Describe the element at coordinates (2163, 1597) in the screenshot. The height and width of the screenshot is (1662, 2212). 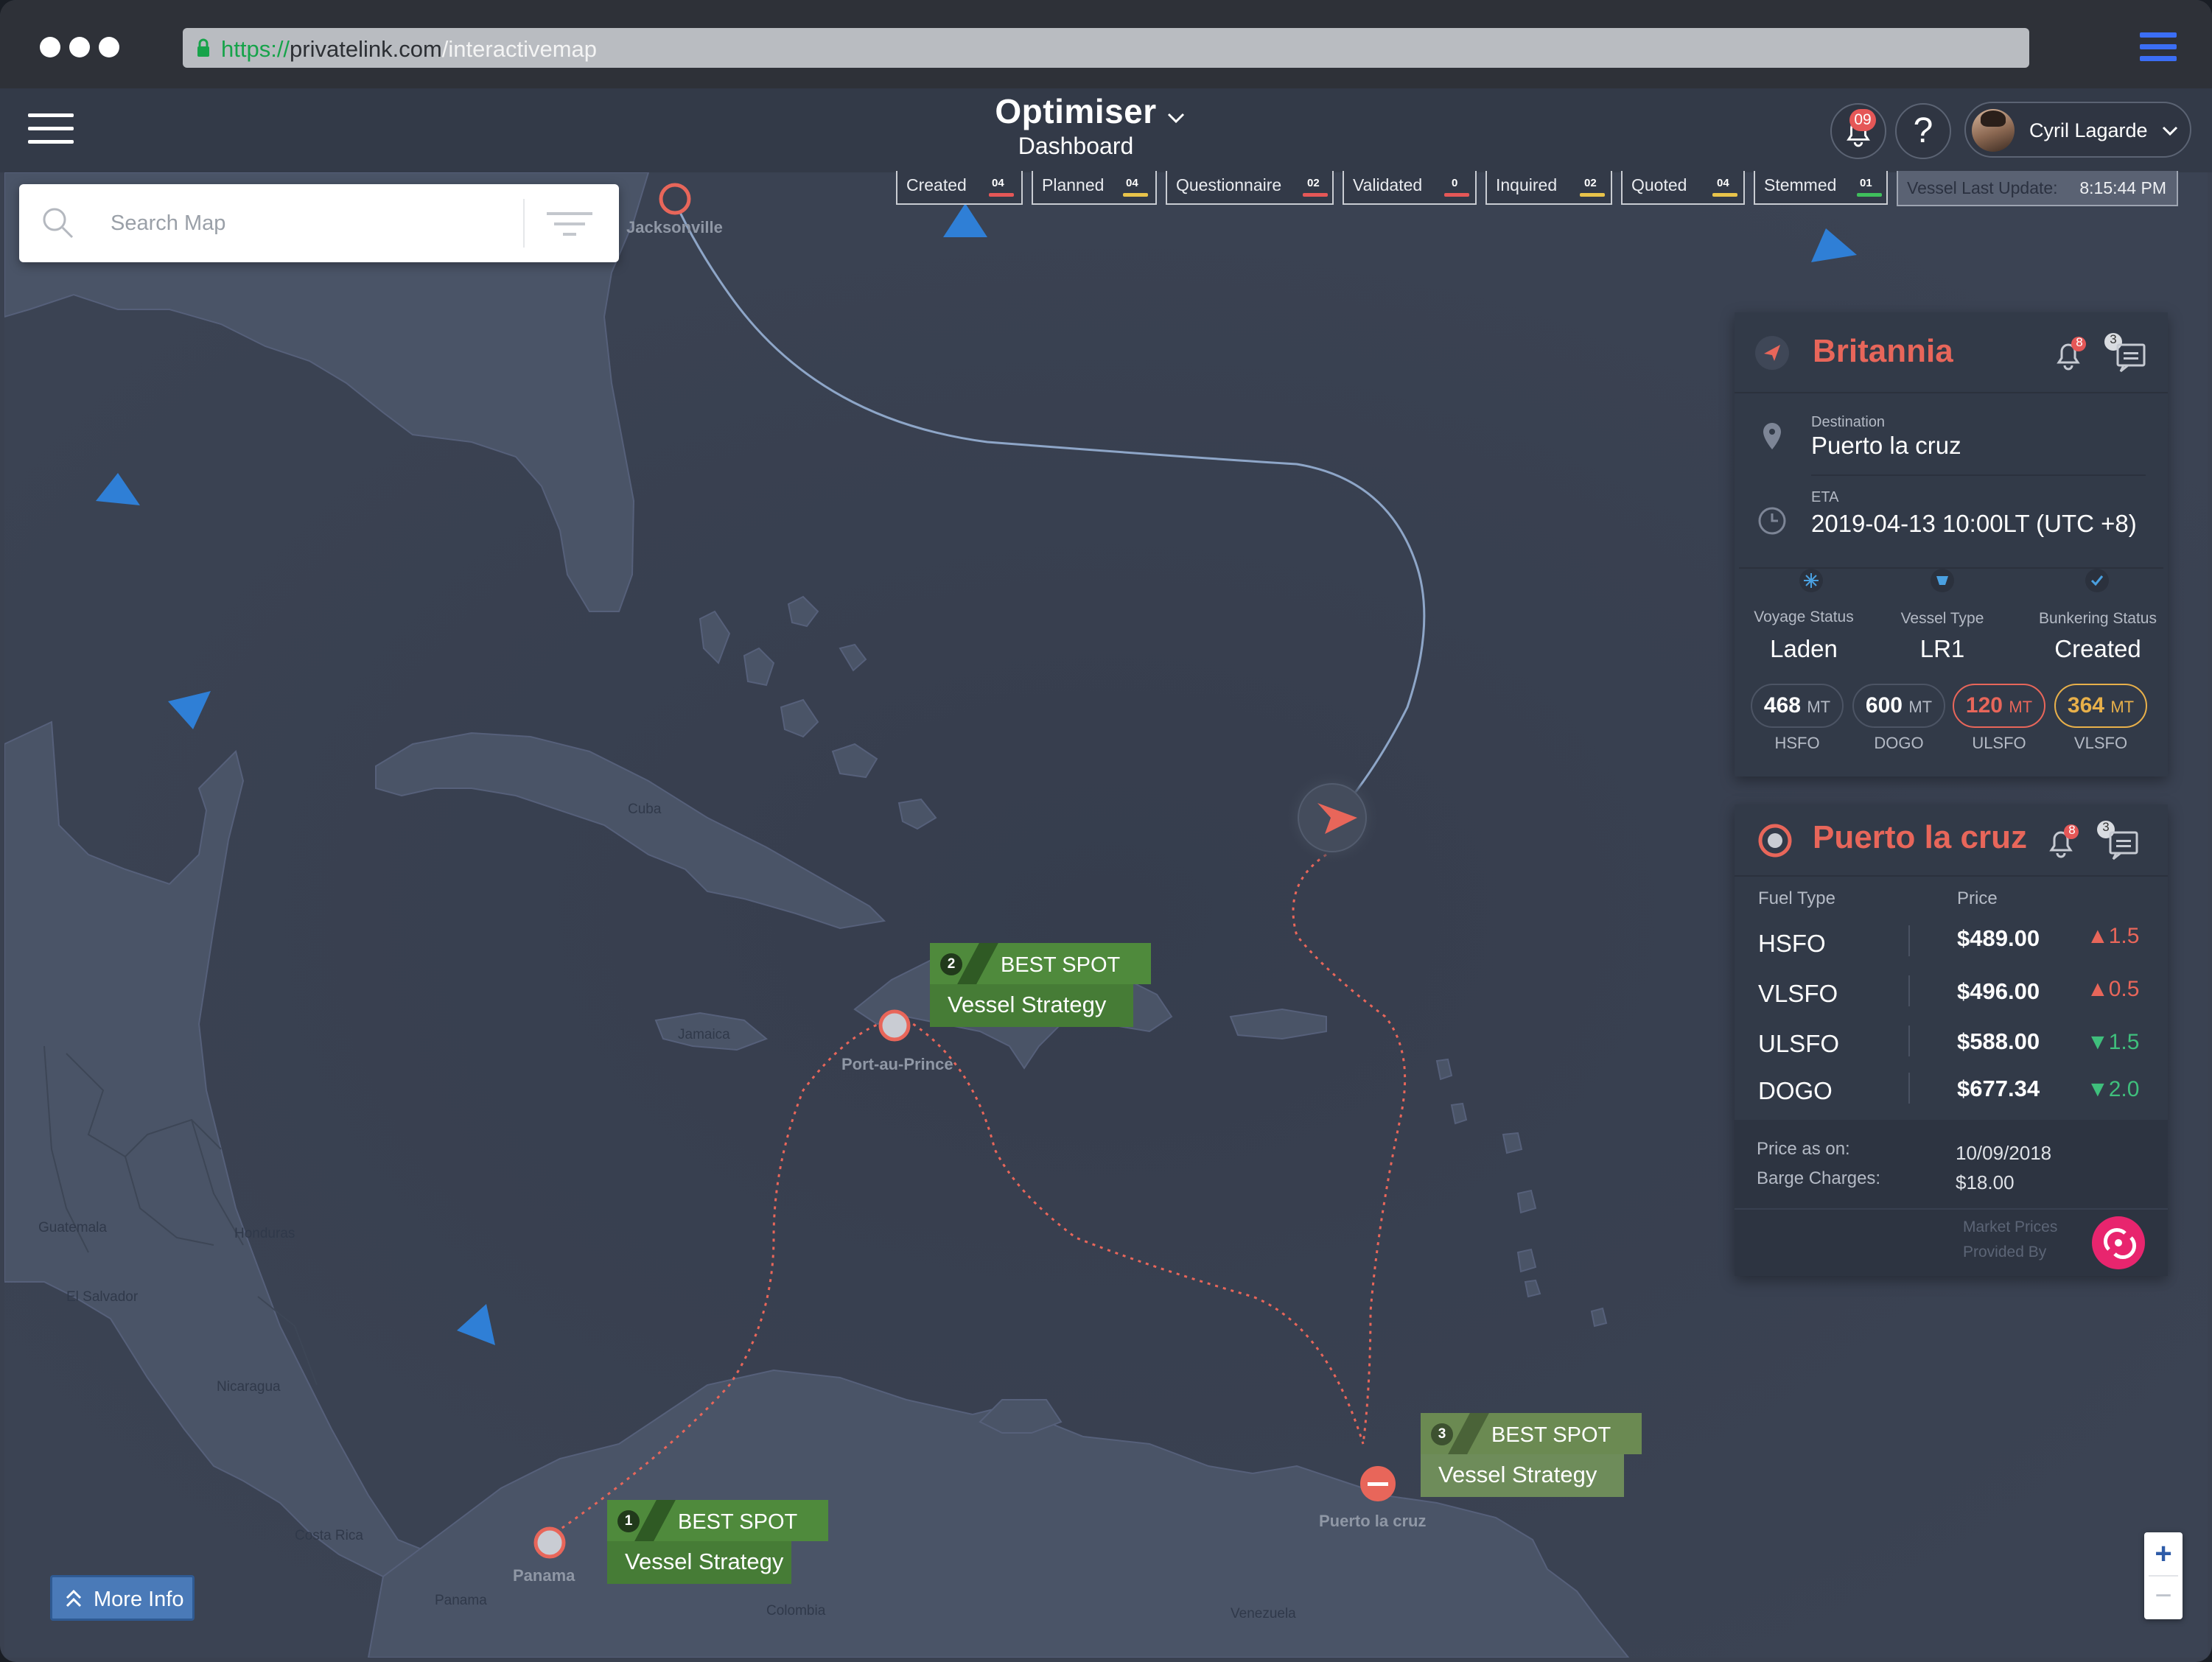
I see `zoom-out-button: −` at that location.